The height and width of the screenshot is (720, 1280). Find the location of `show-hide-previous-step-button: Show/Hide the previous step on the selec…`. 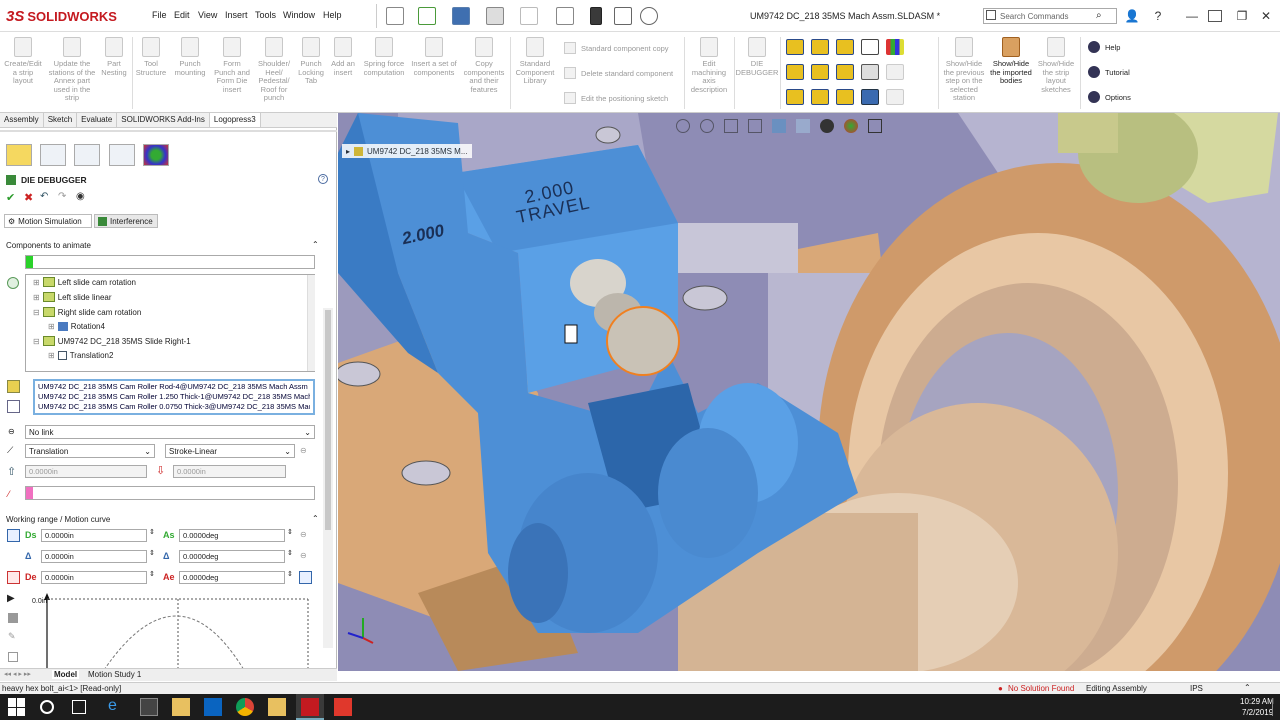

show-hide-previous-step-button: Show/Hide the previous step on the selec… is located at coordinates (964, 73).